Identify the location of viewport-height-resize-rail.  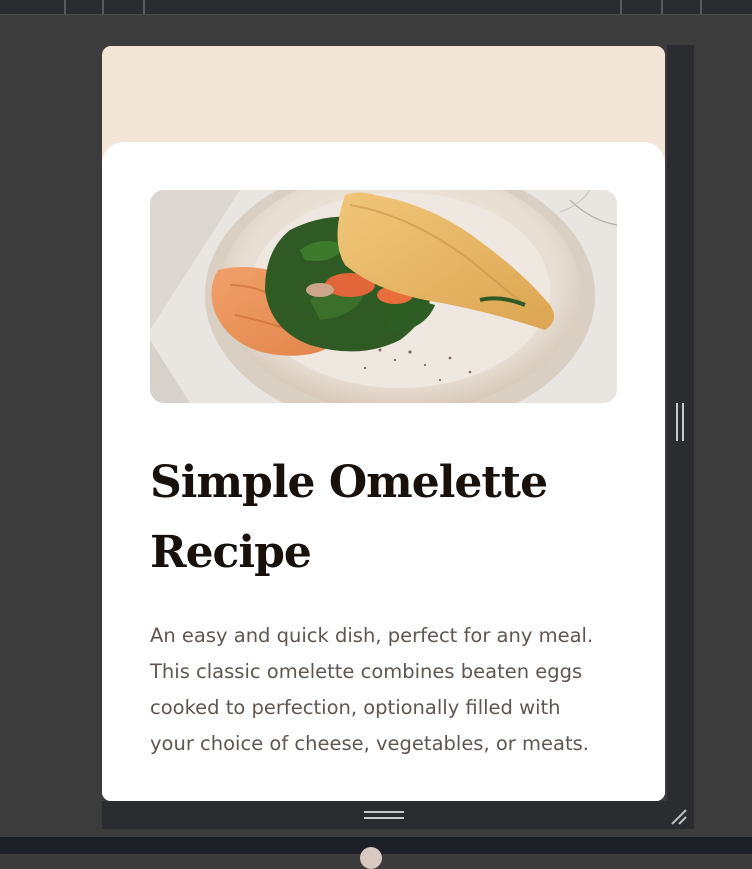
(384, 815).